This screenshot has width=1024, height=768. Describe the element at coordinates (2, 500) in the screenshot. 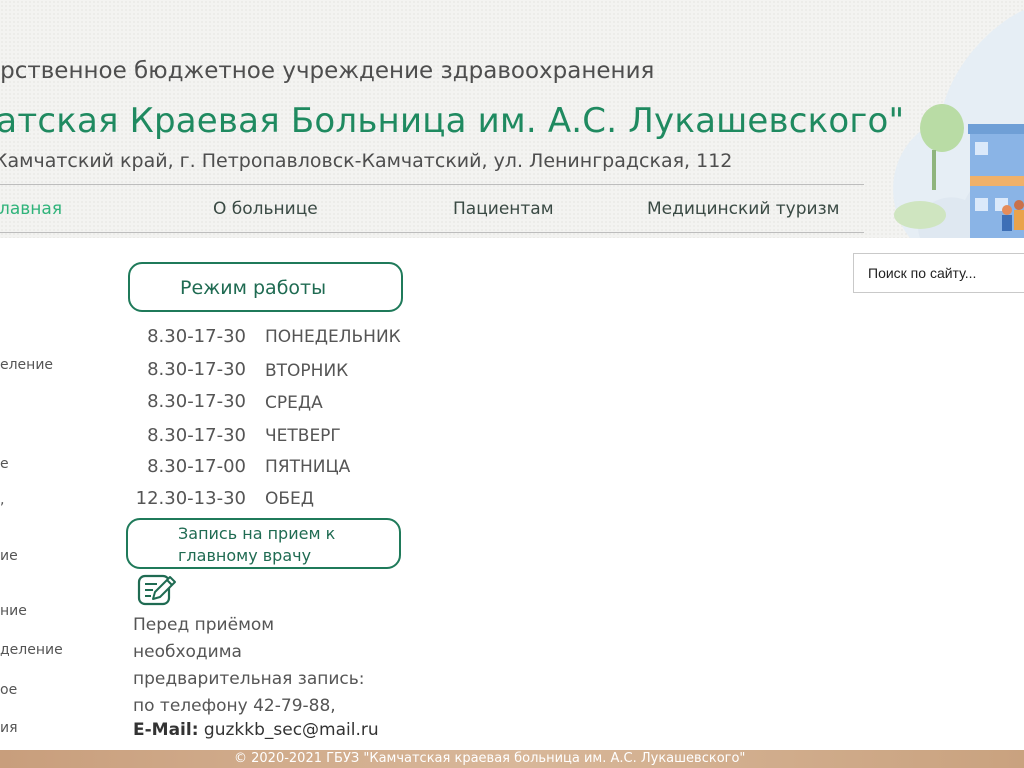

I see `sidebar-item-3: ,` at that location.